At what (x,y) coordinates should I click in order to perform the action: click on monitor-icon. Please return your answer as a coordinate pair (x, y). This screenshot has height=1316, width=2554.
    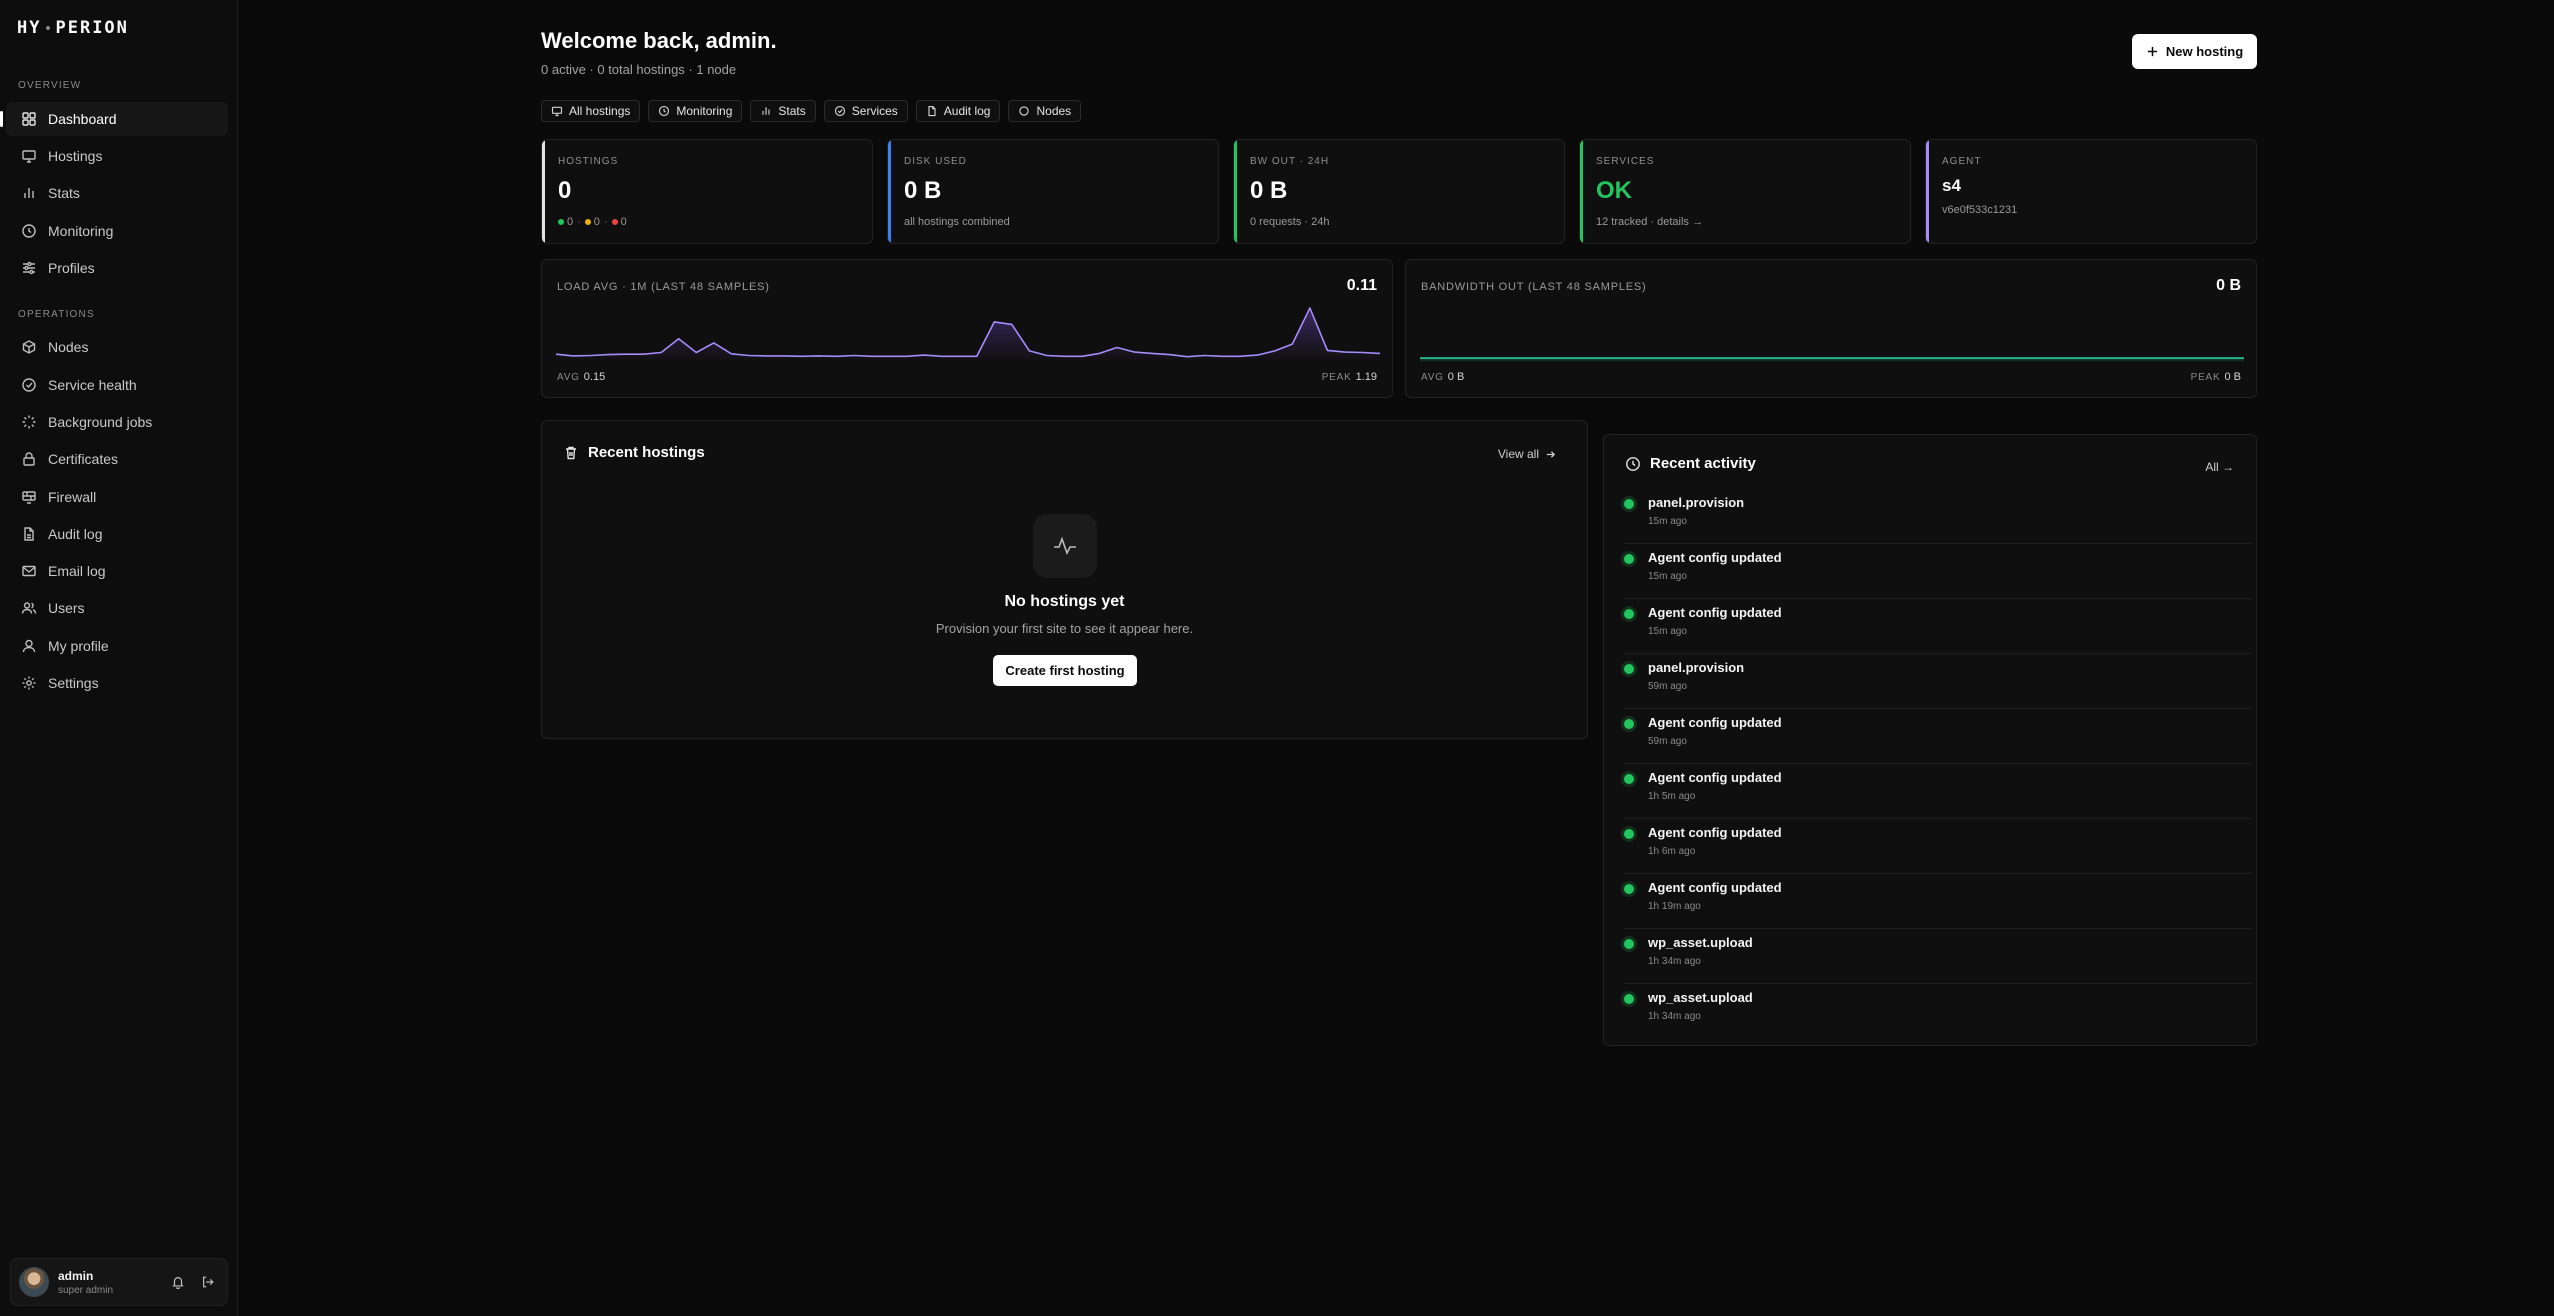
    Looking at the image, I should click on (560, 111).